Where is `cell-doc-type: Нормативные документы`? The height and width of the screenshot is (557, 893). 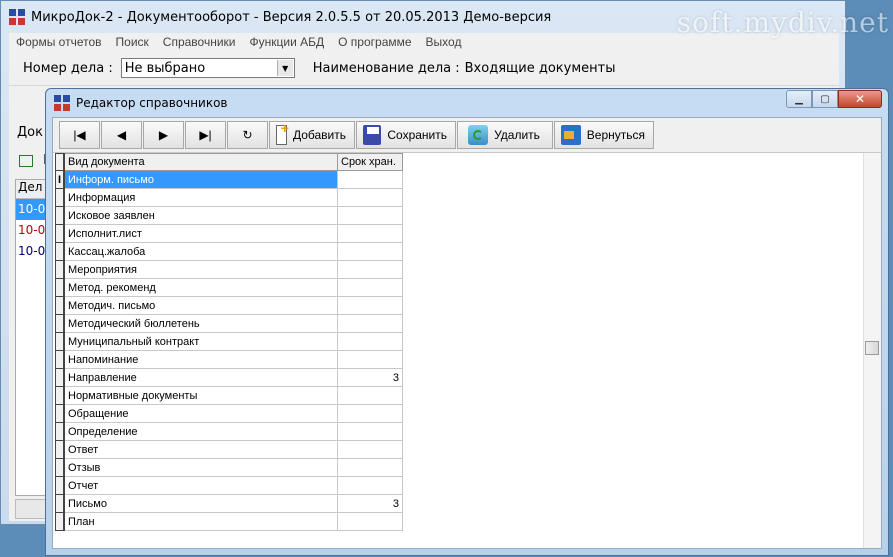 cell-doc-type: Нормативные документы is located at coordinates (200, 395).